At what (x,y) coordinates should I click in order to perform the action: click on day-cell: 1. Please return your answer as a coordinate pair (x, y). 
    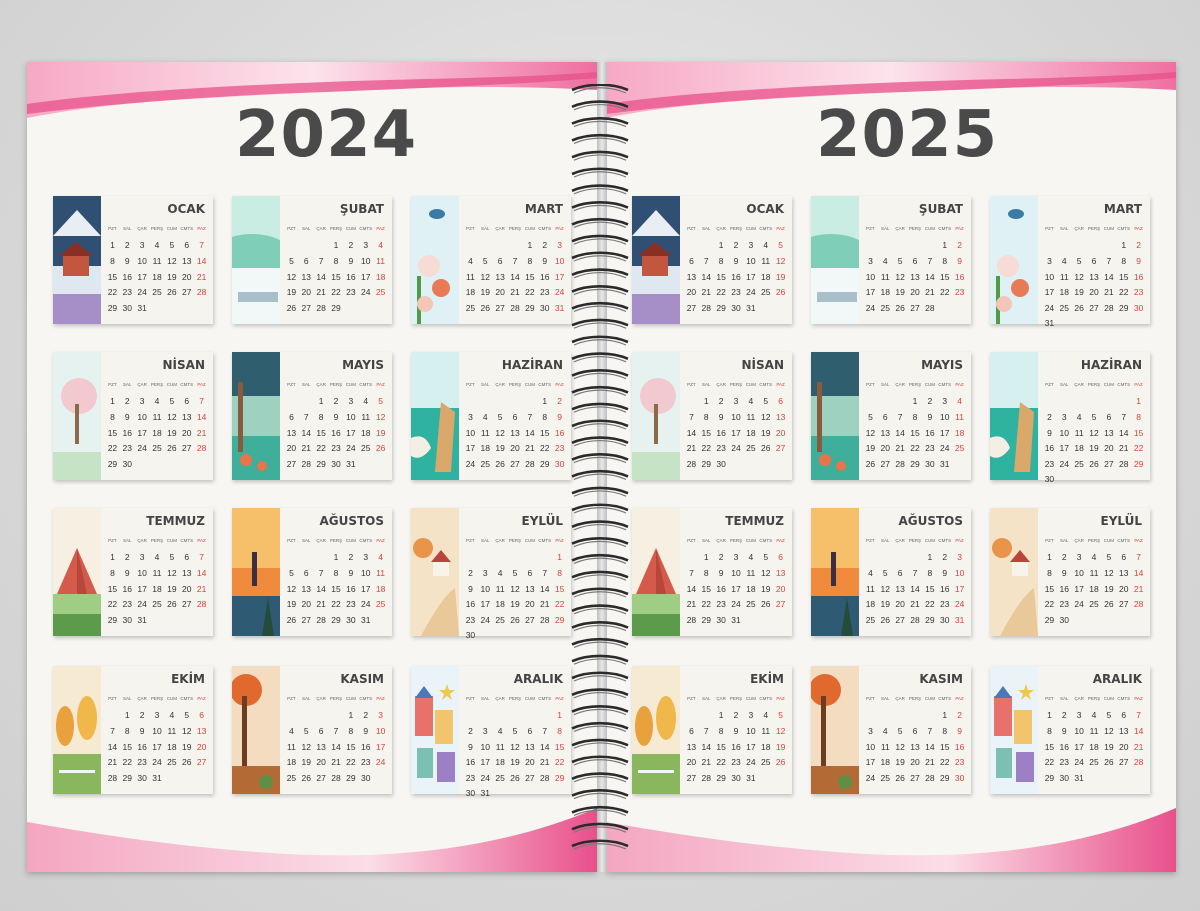
    Looking at the image, I should click on (915, 401).